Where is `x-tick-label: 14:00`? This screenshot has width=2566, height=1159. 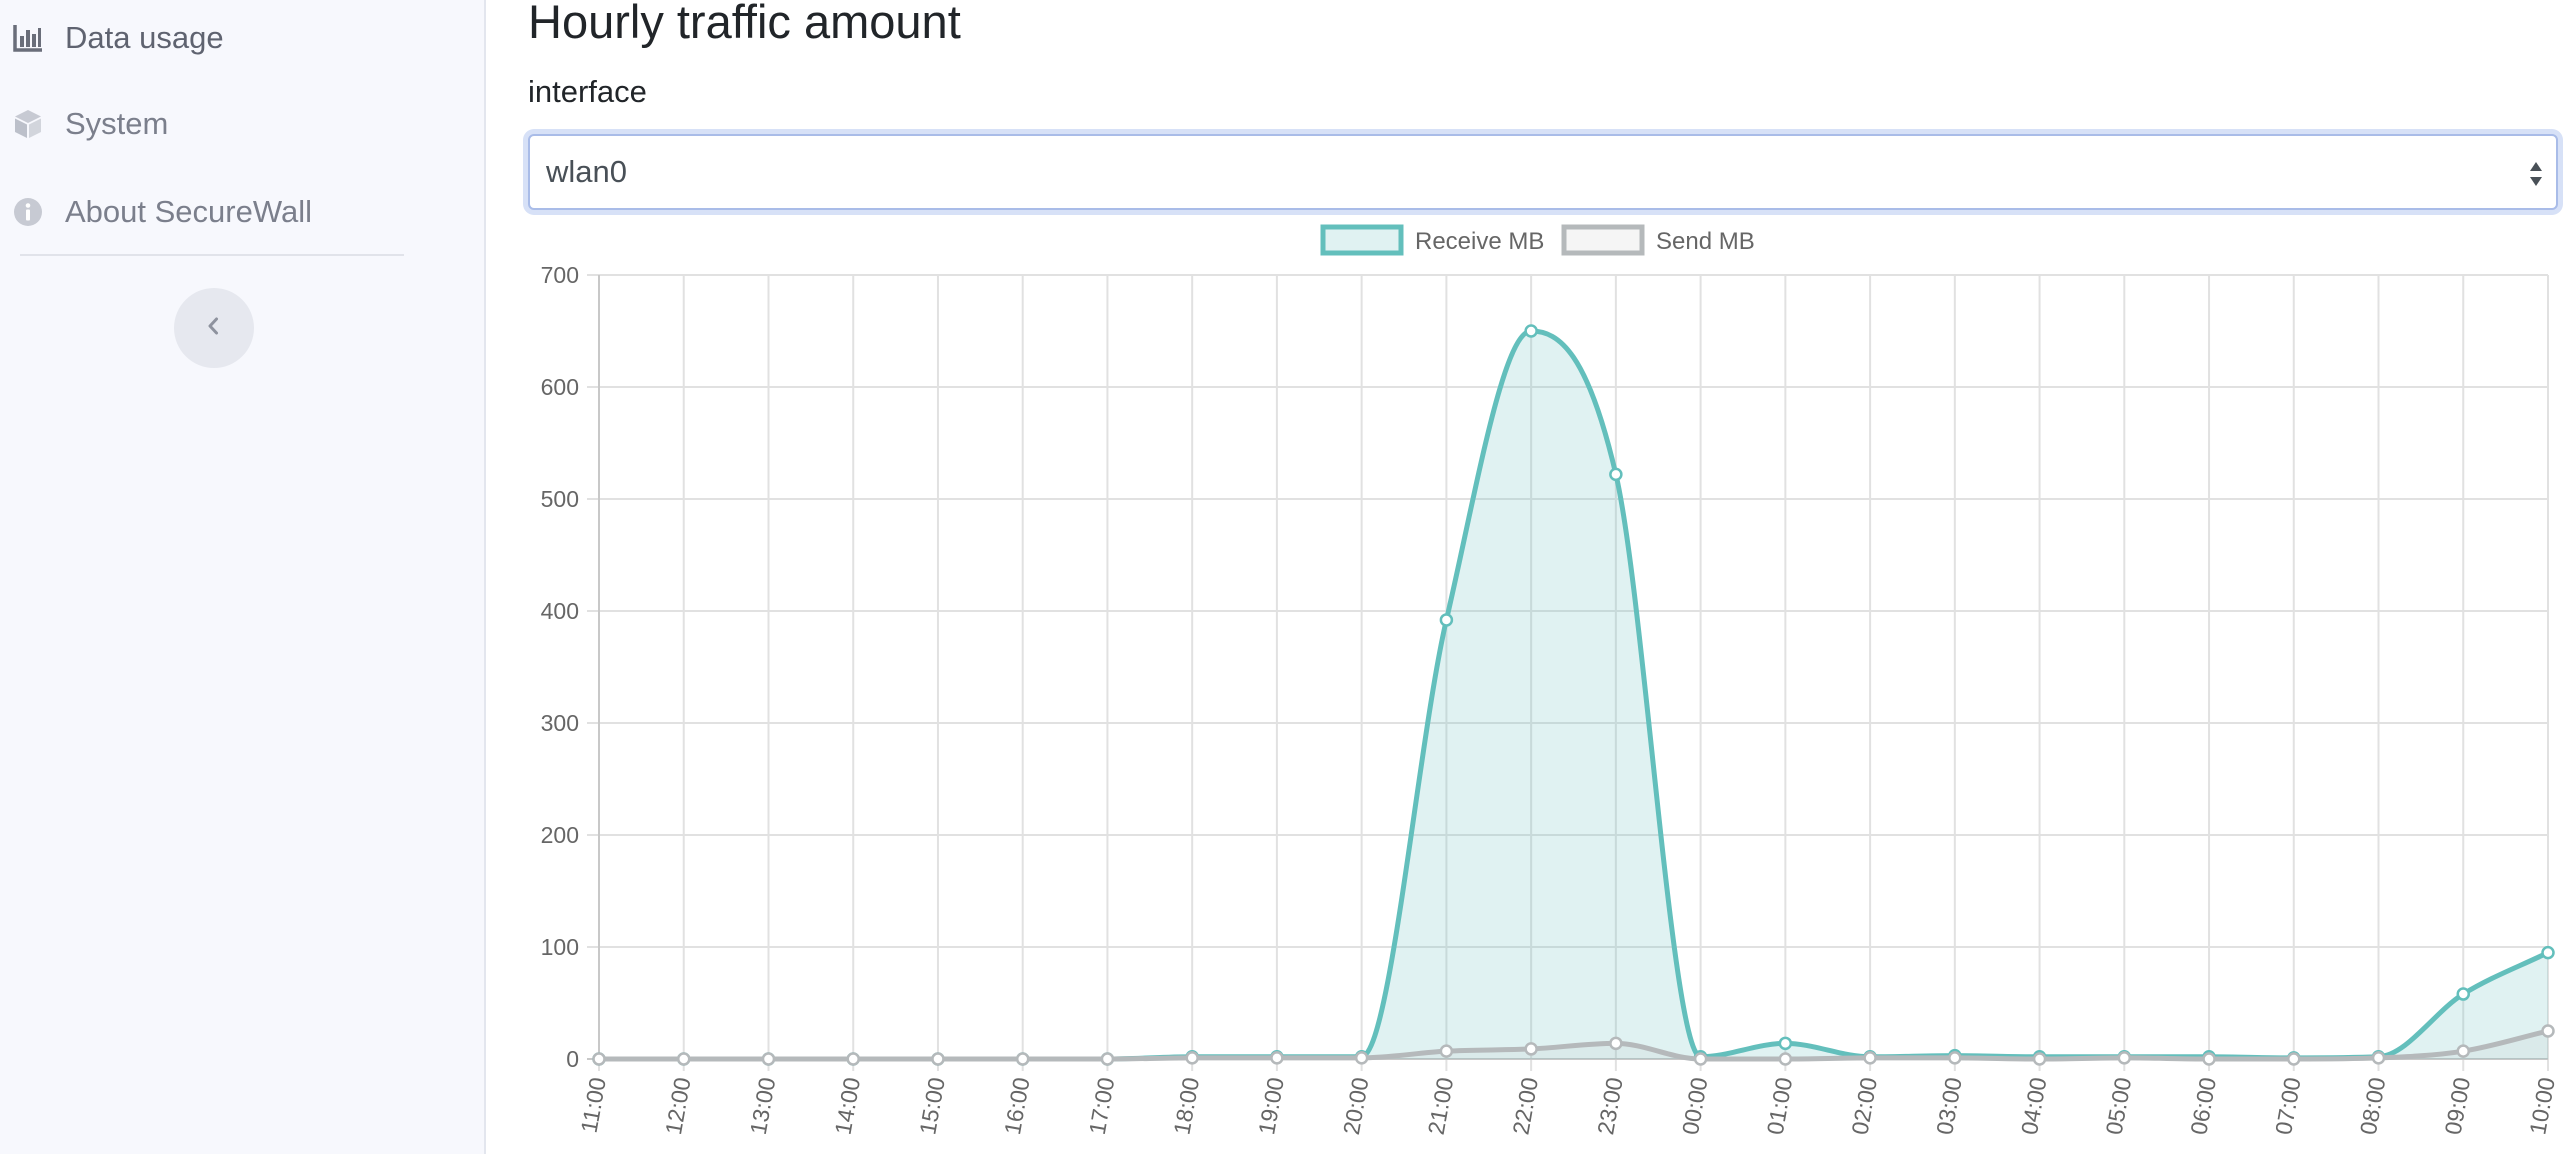 x-tick-label: 14:00 is located at coordinates (848, 1105).